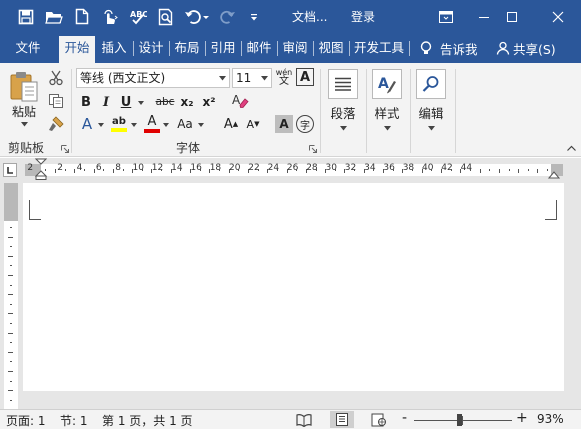  Describe the element at coordinates (41, 169) in the screenshot. I see `indent-markers` at that location.